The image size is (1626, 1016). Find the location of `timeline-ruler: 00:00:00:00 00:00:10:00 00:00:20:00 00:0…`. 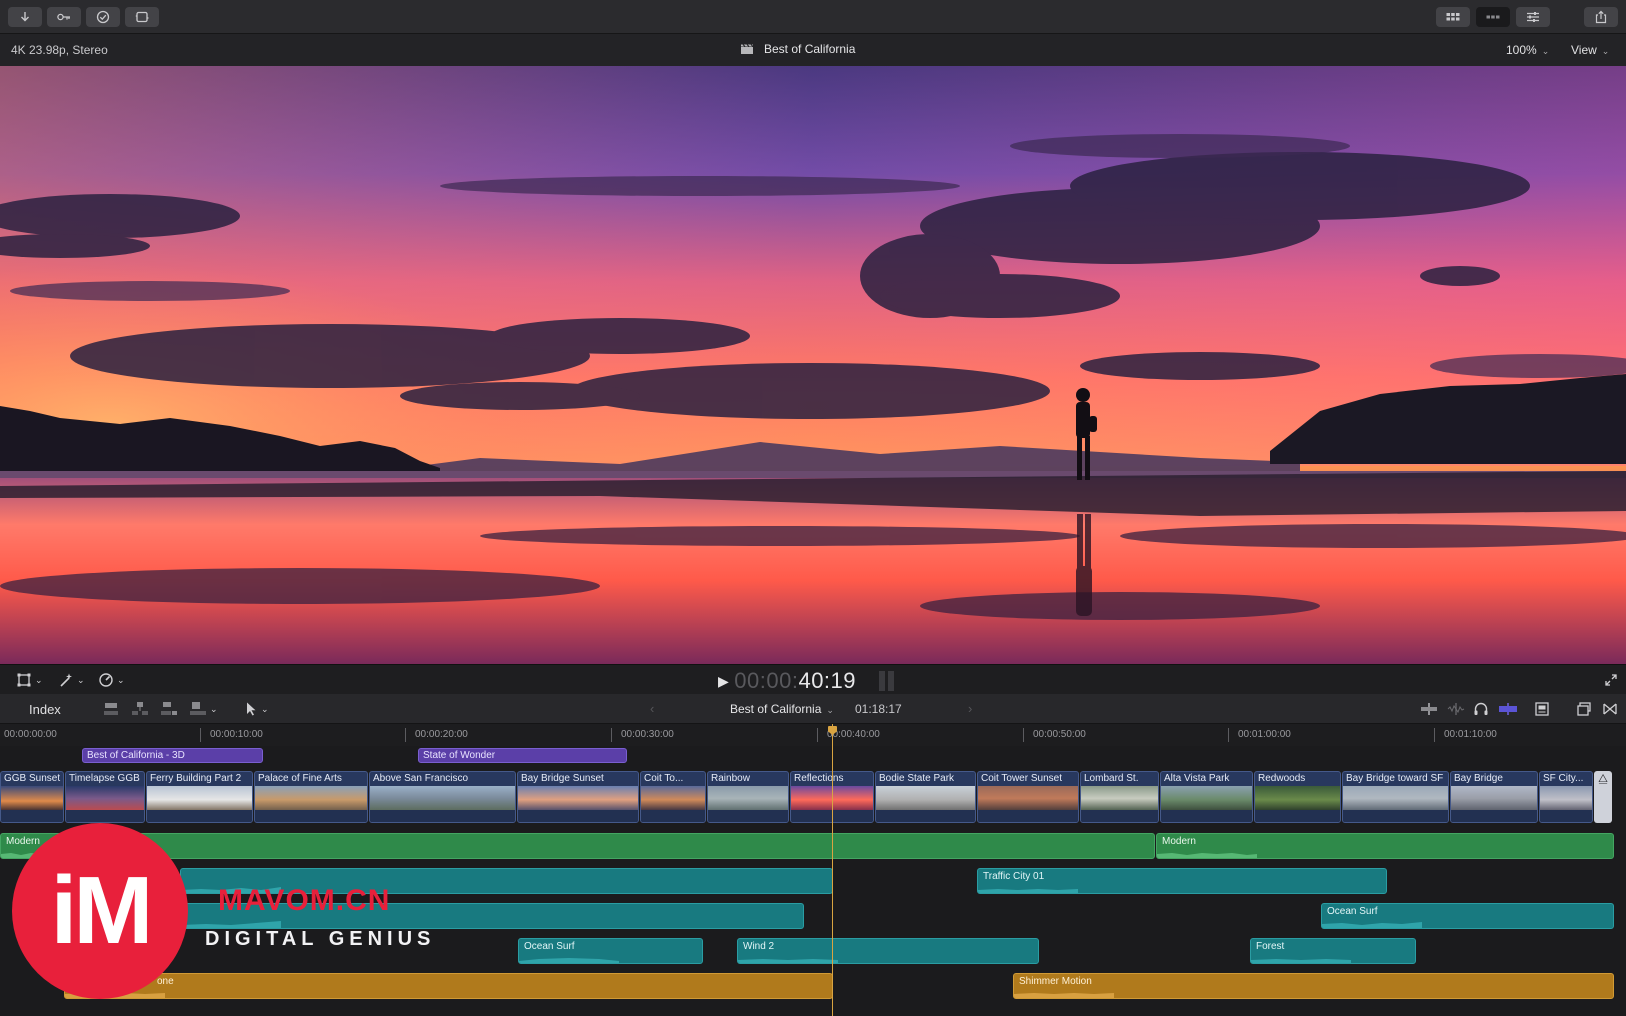

timeline-ruler: 00:00:00:00 00:00:10:00 00:00:20:00 00:0… is located at coordinates (813, 735).